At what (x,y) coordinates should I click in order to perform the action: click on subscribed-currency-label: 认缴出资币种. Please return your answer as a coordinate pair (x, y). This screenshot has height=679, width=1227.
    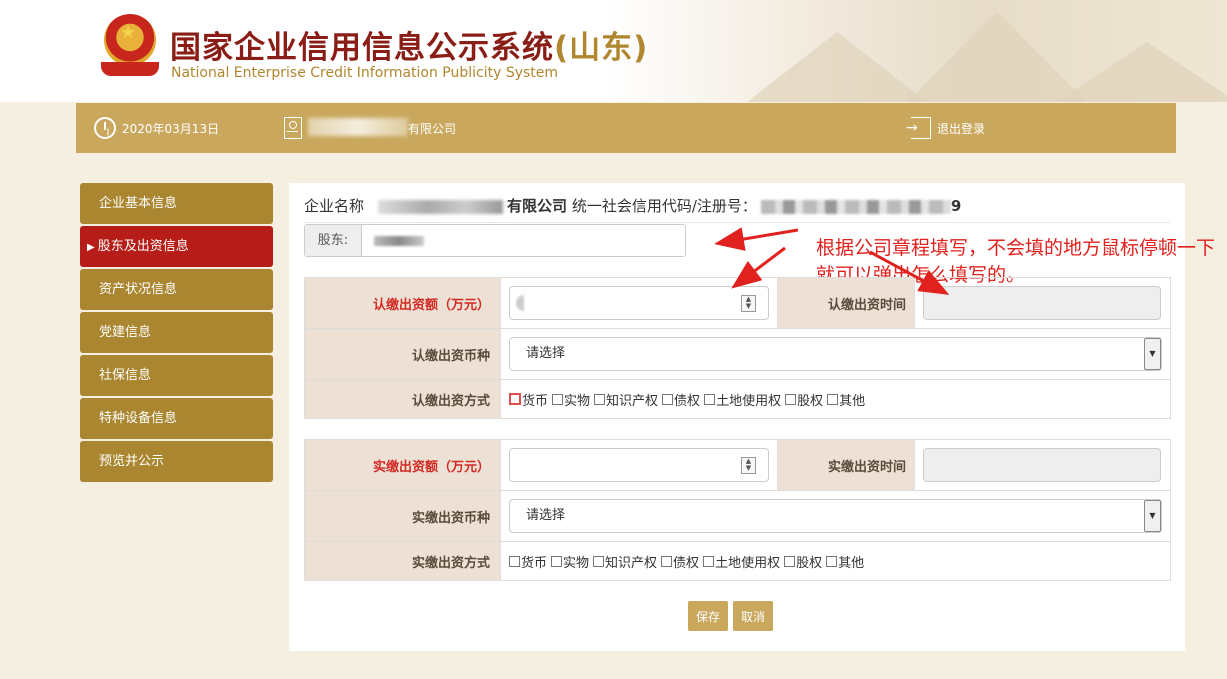
    Looking at the image, I should click on (402, 354).